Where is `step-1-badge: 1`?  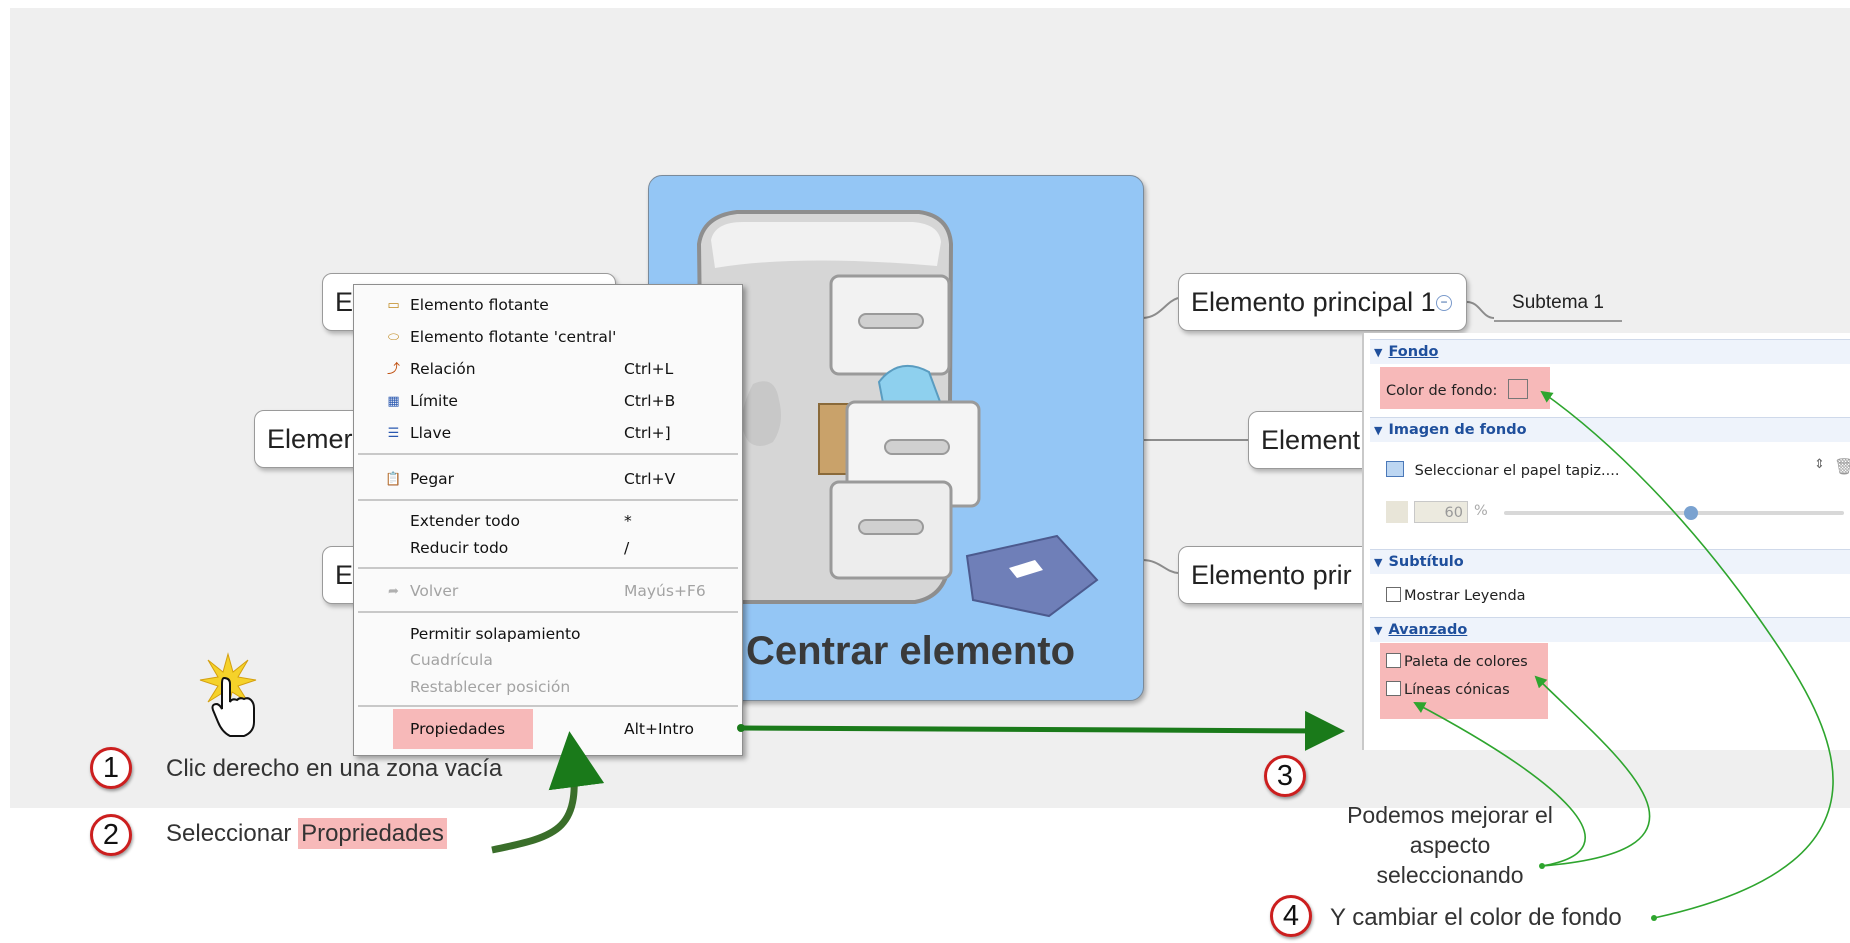 step-1-badge: 1 is located at coordinates (111, 768).